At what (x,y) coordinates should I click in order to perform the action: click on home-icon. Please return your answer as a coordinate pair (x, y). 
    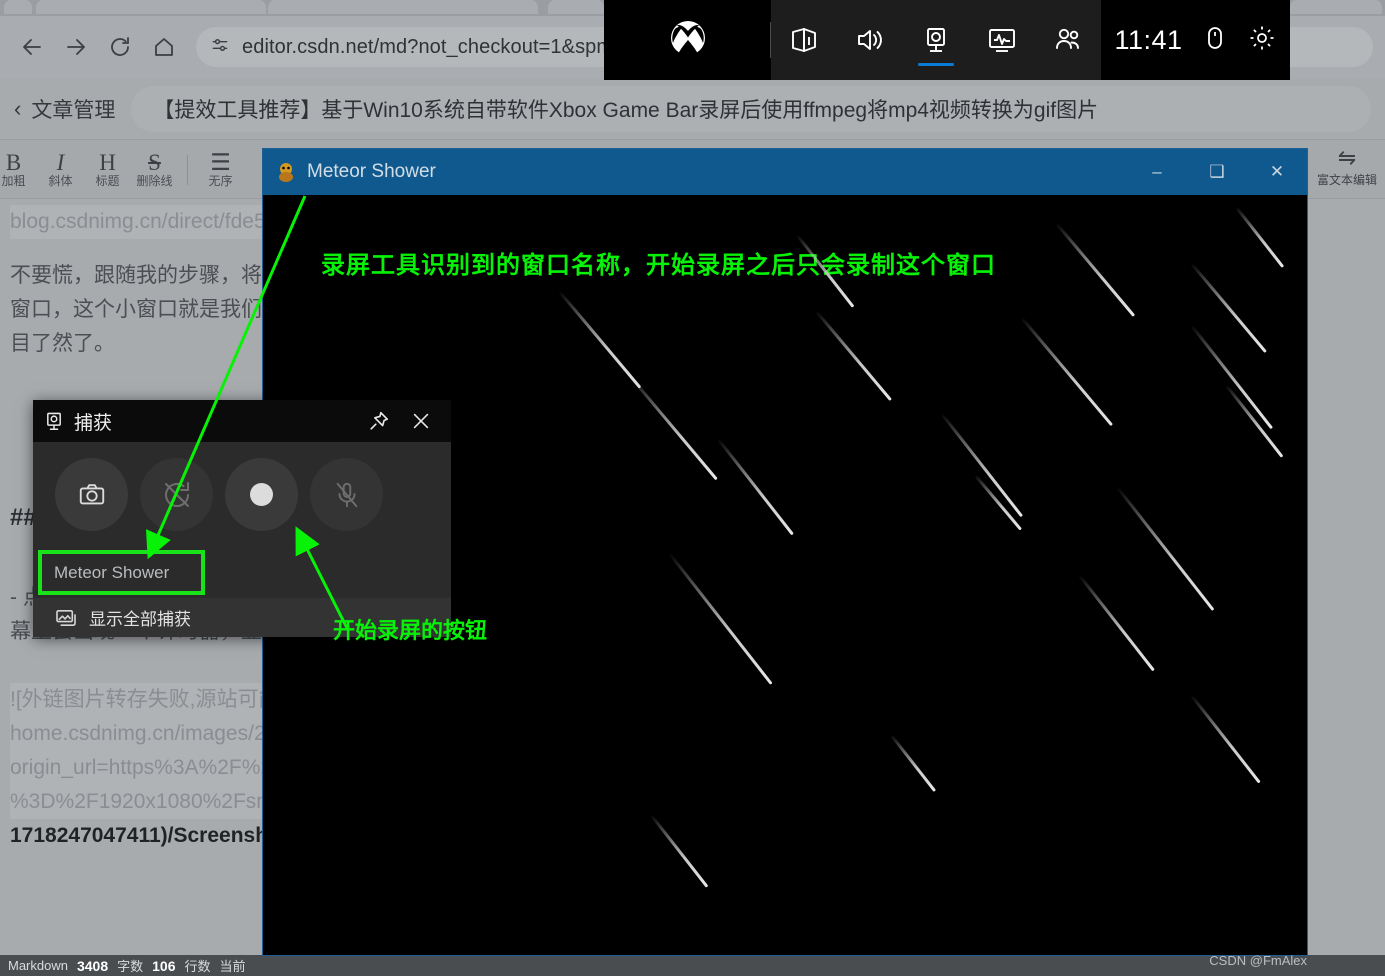
    Looking at the image, I should click on (164, 47).